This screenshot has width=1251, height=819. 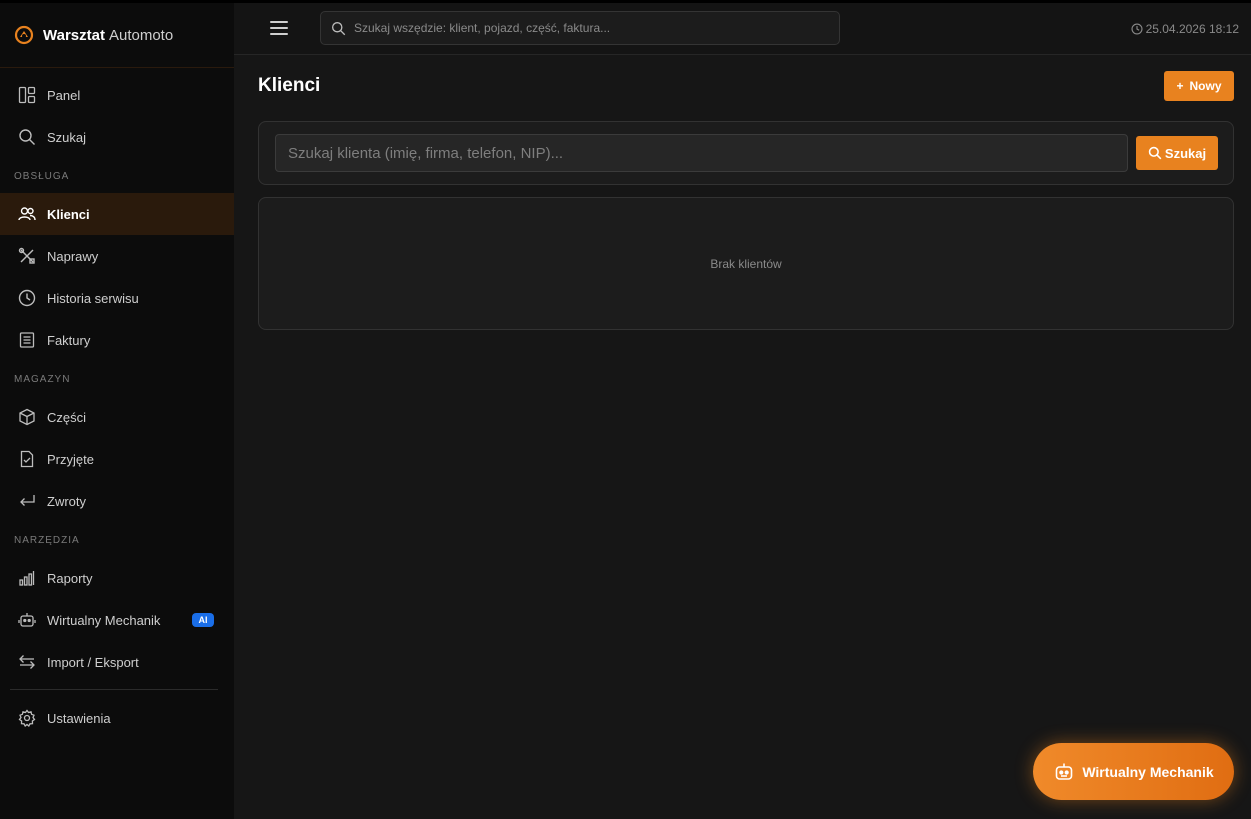 I want to click on sidebar-item-label: Import / Eksport, so click(x=93, y=662).